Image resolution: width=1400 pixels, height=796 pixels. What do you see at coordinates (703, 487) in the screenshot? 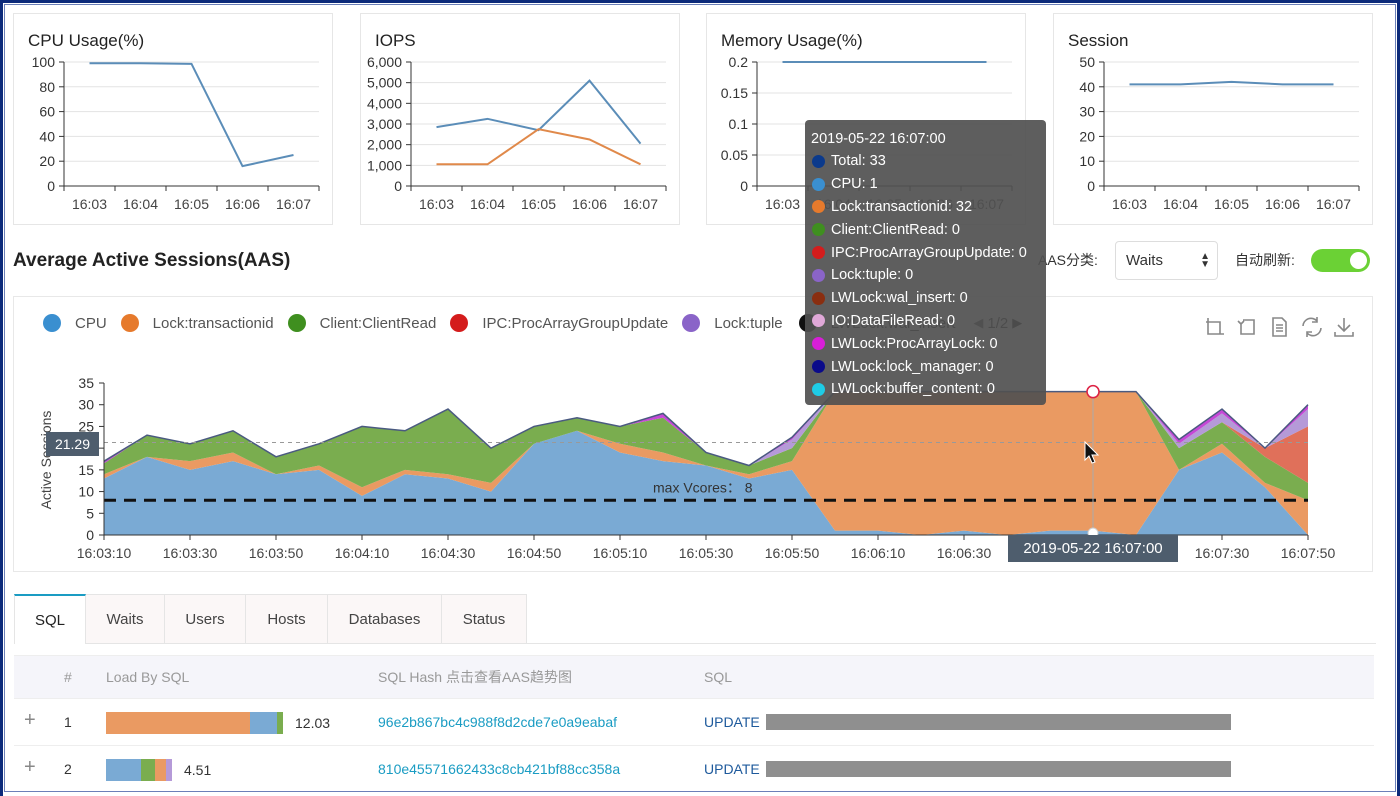
I see `max-vcores-label: max Vcores： 8` at bounding box center [703, 487].